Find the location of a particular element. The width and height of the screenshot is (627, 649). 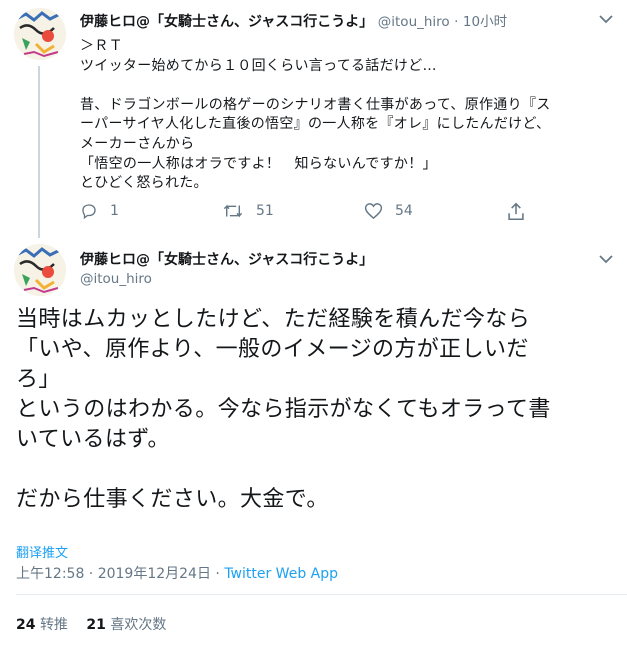

like-count: 54 is located at coordinates (404, 211).